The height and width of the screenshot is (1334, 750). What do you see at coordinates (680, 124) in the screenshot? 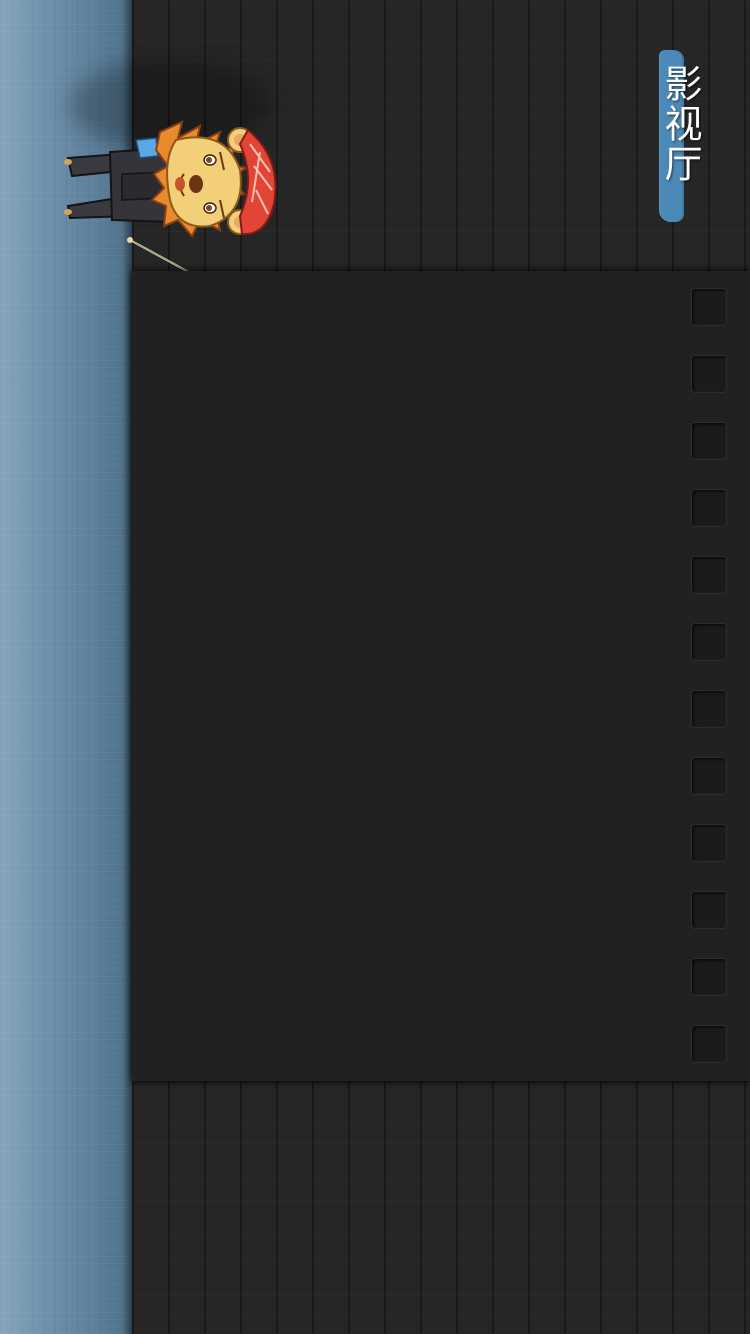
I see `page-title: 影视厅` at bounding box center [680, 124].